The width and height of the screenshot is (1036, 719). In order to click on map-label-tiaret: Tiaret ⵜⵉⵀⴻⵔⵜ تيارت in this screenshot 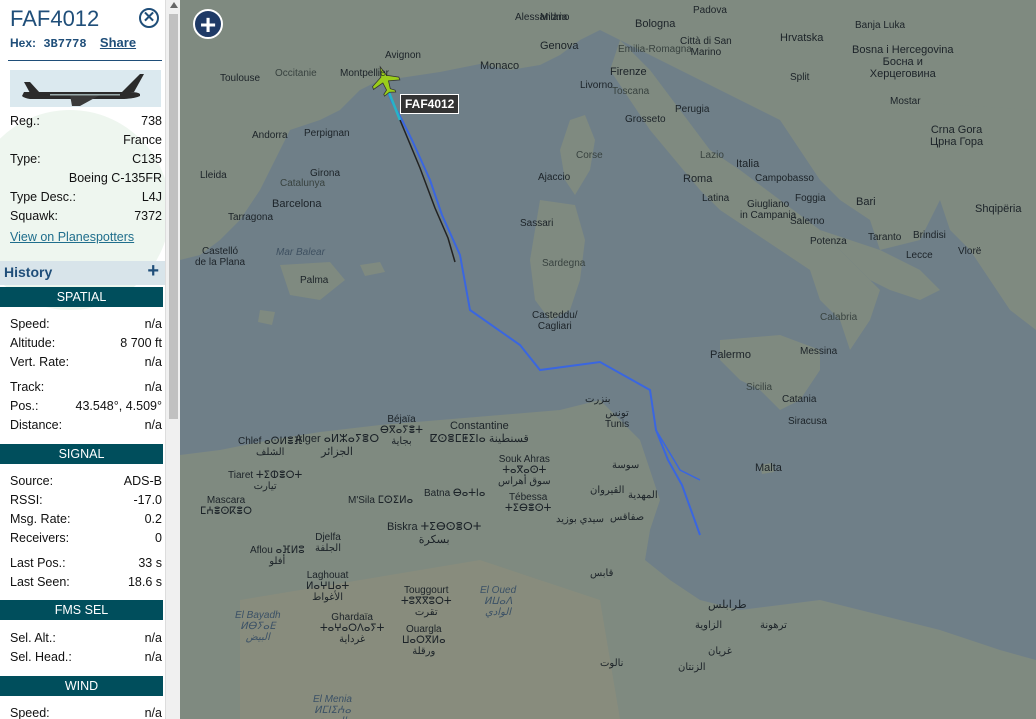, I will do `click(265, 481)`.